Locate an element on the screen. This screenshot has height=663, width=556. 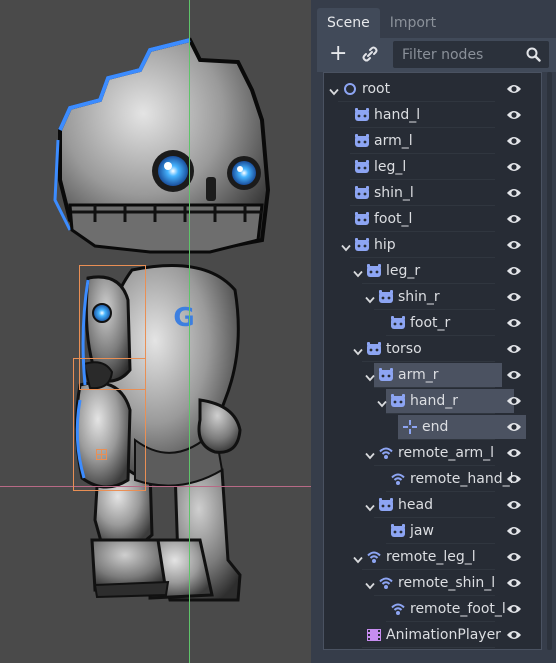
bone-hand-shape is located at coordinates (109, 424).